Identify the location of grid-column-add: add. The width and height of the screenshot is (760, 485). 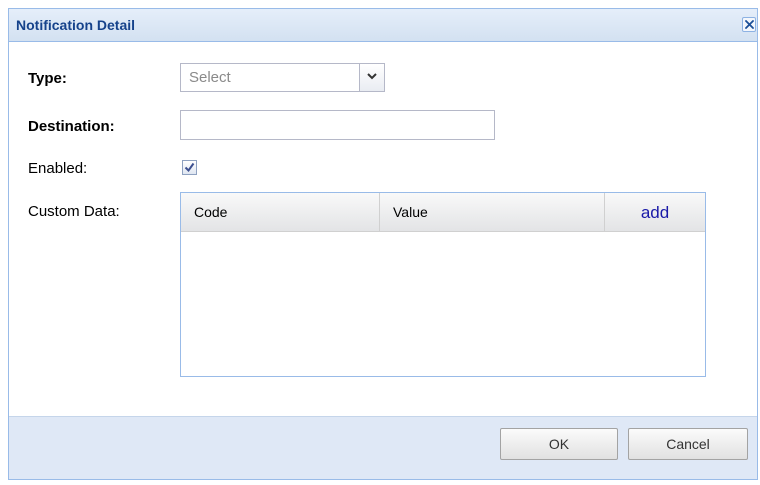
(655, 212).